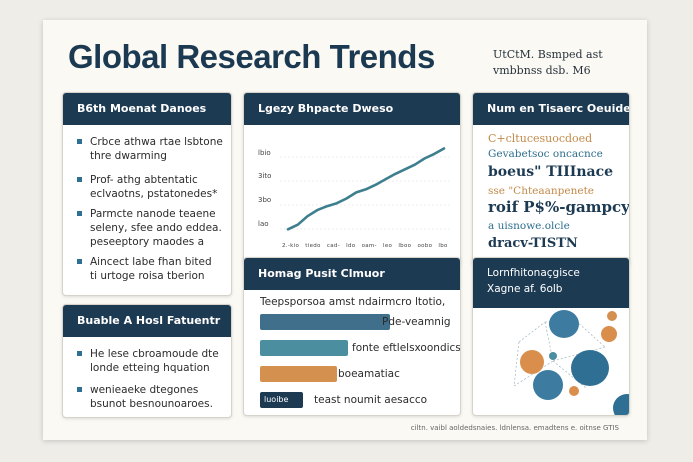 This screenshot has width=693, height=462. I want to click on future-directions-title: Buable A Hosl Fatuentr, so click(147, 321).